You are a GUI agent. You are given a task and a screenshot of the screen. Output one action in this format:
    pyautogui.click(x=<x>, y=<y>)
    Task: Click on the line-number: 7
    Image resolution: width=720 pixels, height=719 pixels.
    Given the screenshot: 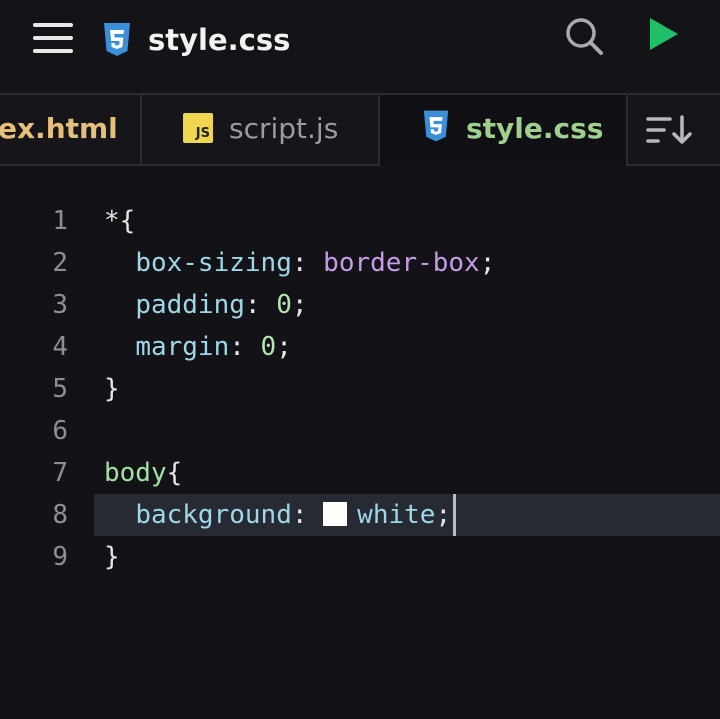 What is the action you would take?
    pyautogui.click(x=60, y=473)
    